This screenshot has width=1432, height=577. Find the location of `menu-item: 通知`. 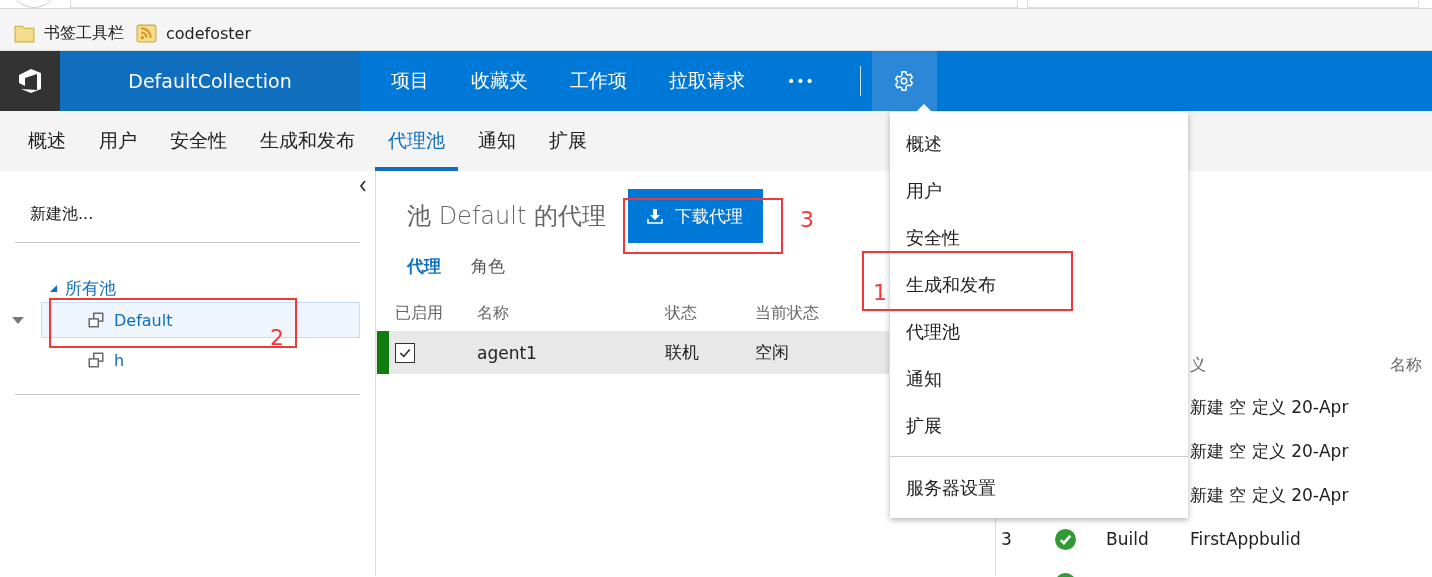

menu-item: 通知 is located at coordinates (1039, 378).